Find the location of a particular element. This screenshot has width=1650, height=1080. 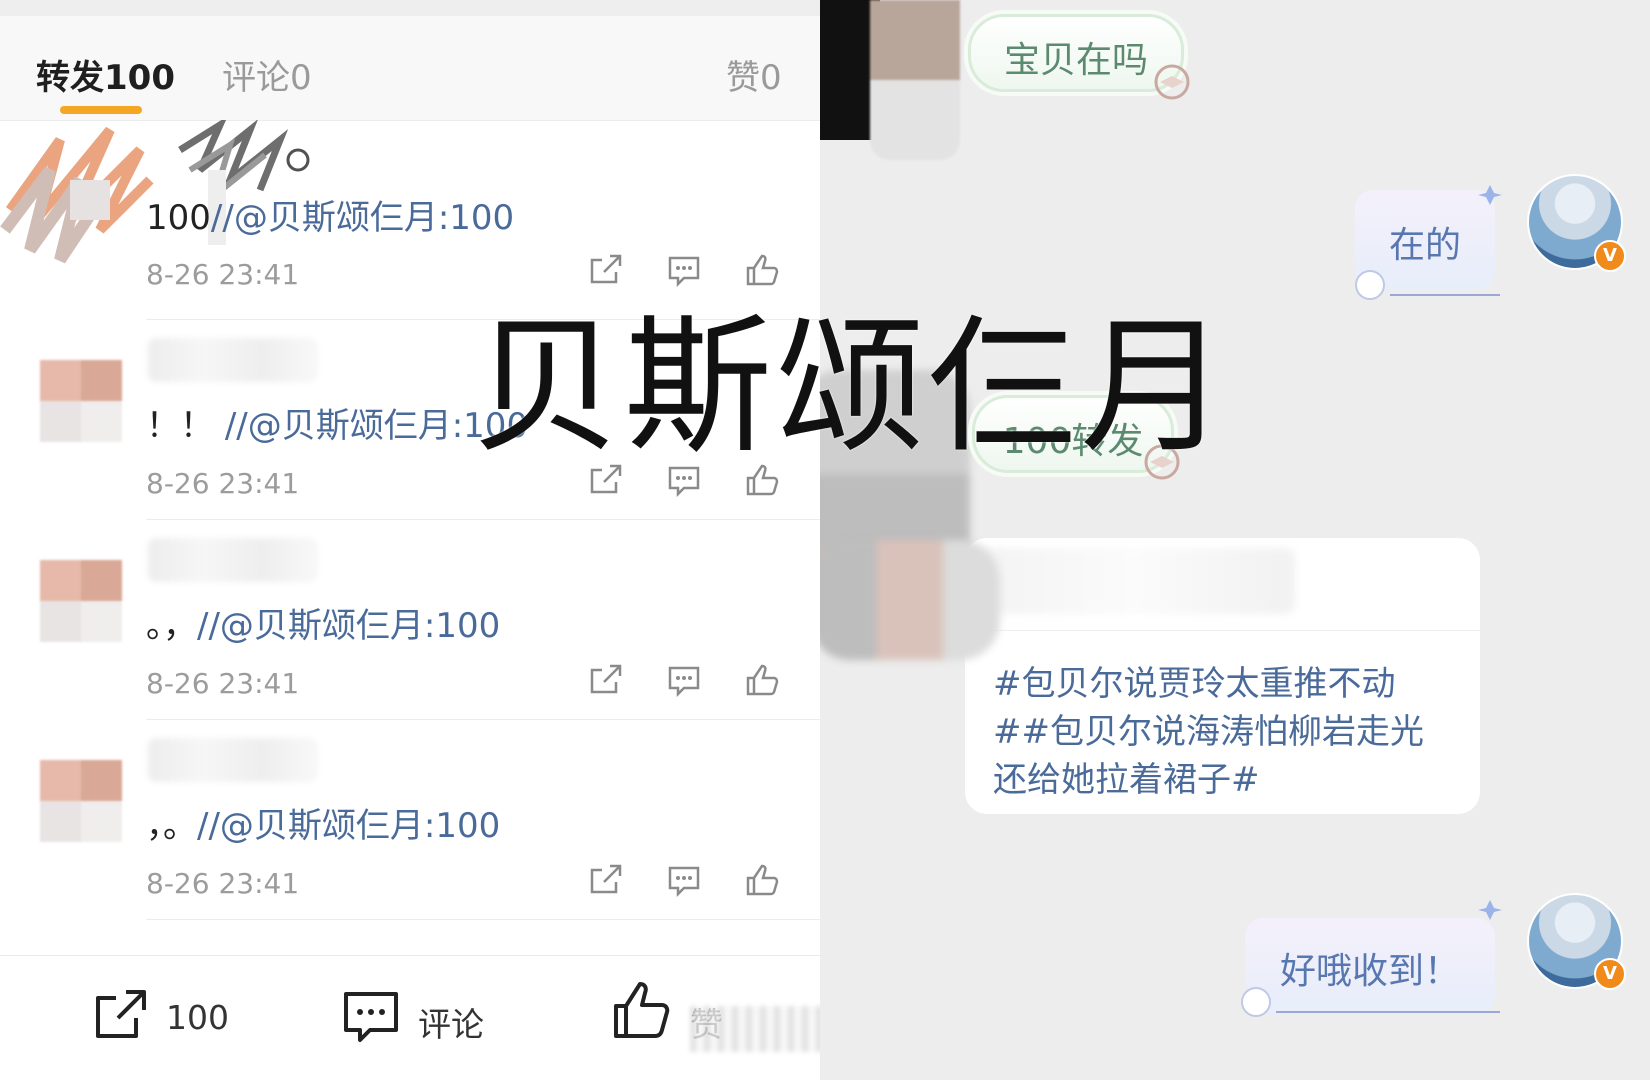

repost-text: 。，//@贝斯颂仨月:100 is located at coordinates (323, 622).